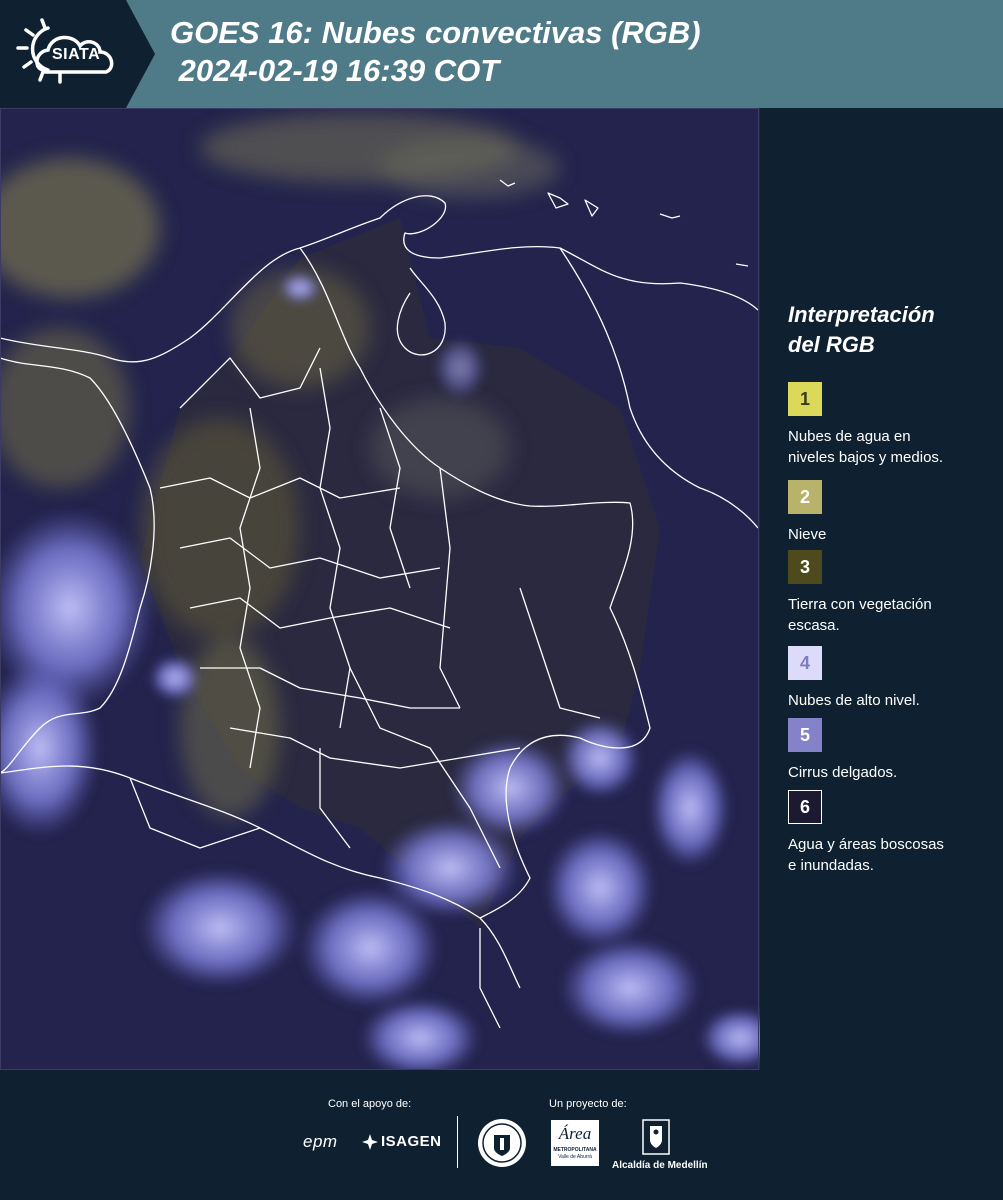 The width and height of the screenshot is (1003, 1200). What do you see at coordinates (807, 534) in the screenshot?
I see `legend-label-2: Nieve` at bounding box center [807, 534].